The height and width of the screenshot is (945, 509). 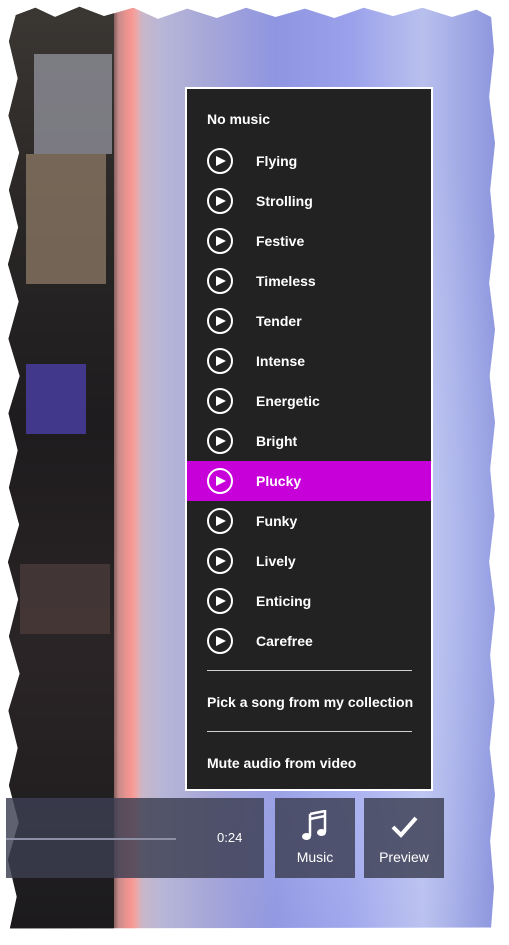 I want to click on music-track-energetic: Energetic, so click(x=309, y=401).